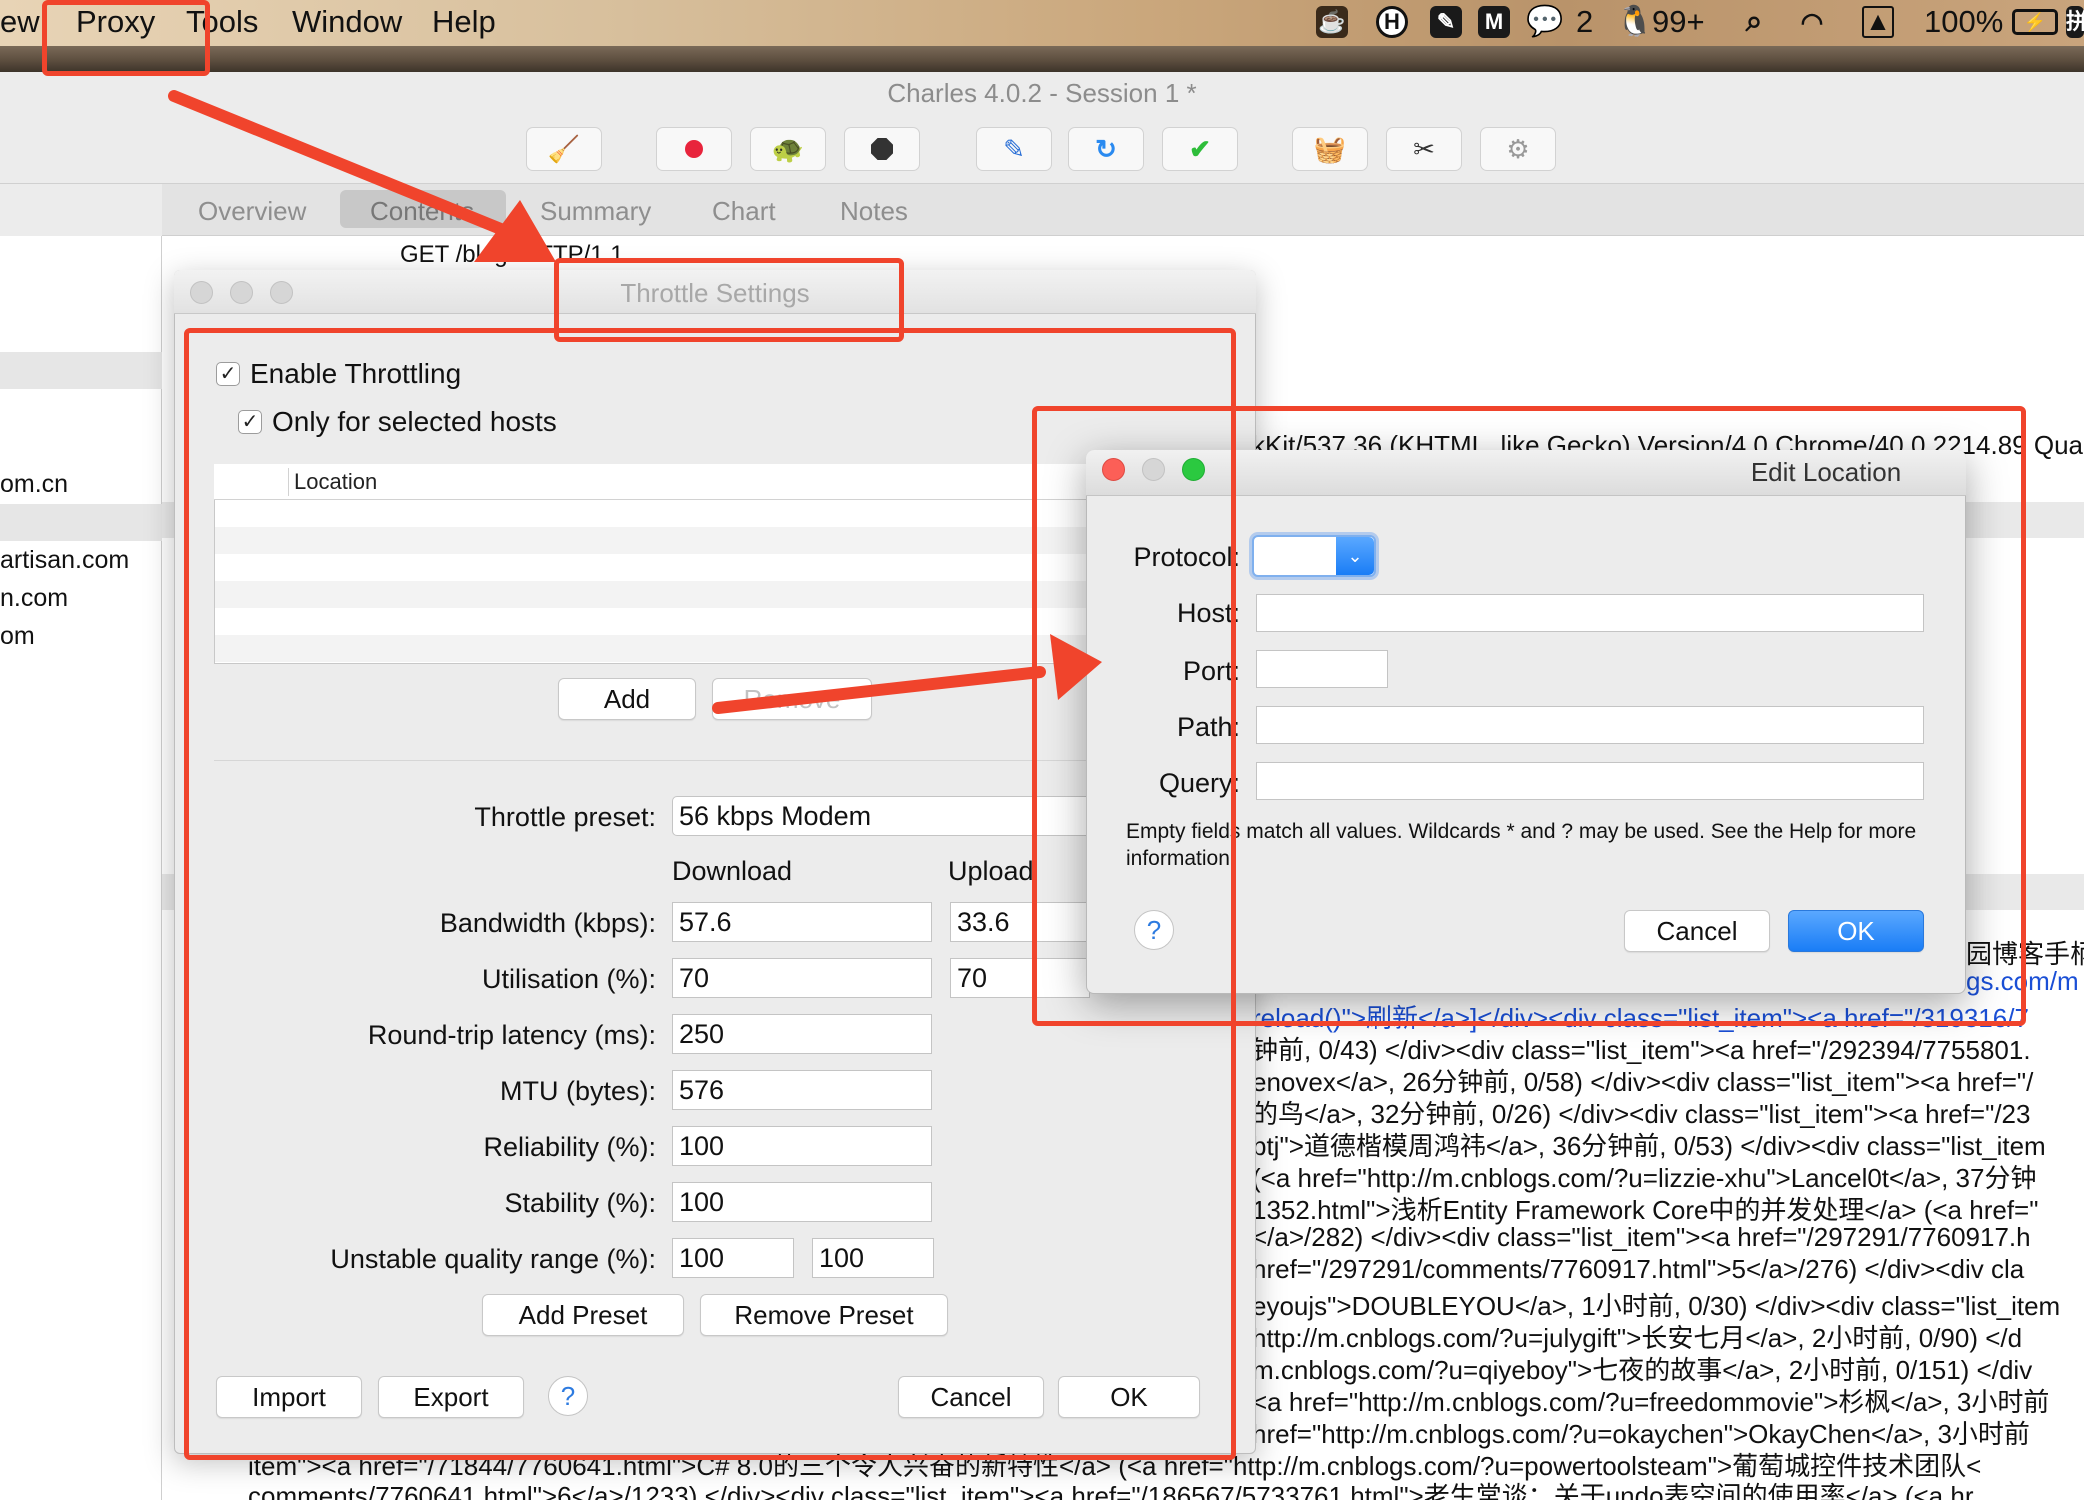 The image size is (2084, 1500). I want to click on arrow-to-throttle, so click(362, 176).